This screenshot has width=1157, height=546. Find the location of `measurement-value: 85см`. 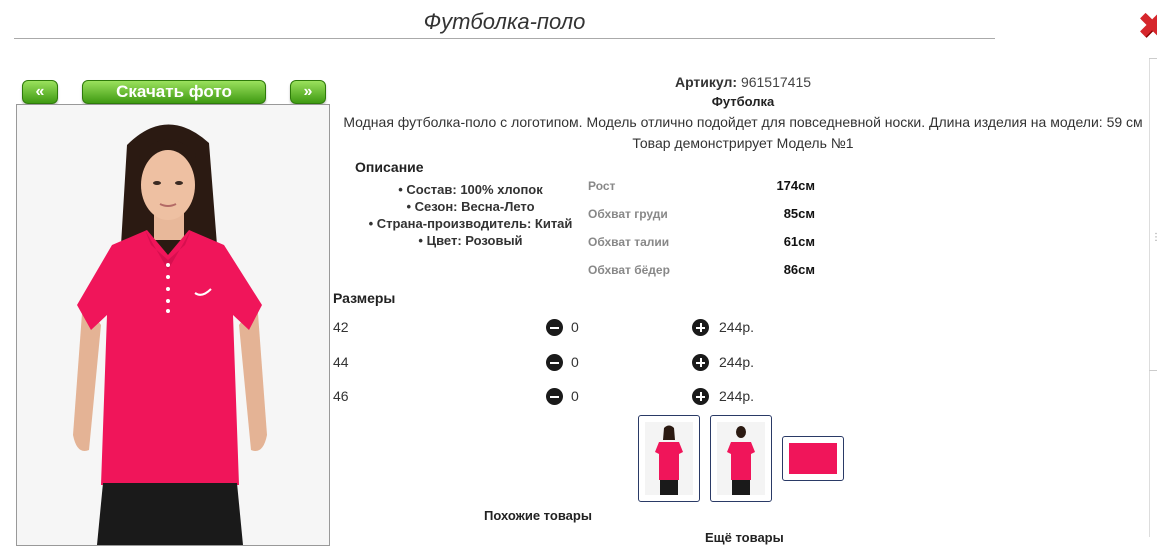

measurement-value: 85см is located at coordinates (799, 213).